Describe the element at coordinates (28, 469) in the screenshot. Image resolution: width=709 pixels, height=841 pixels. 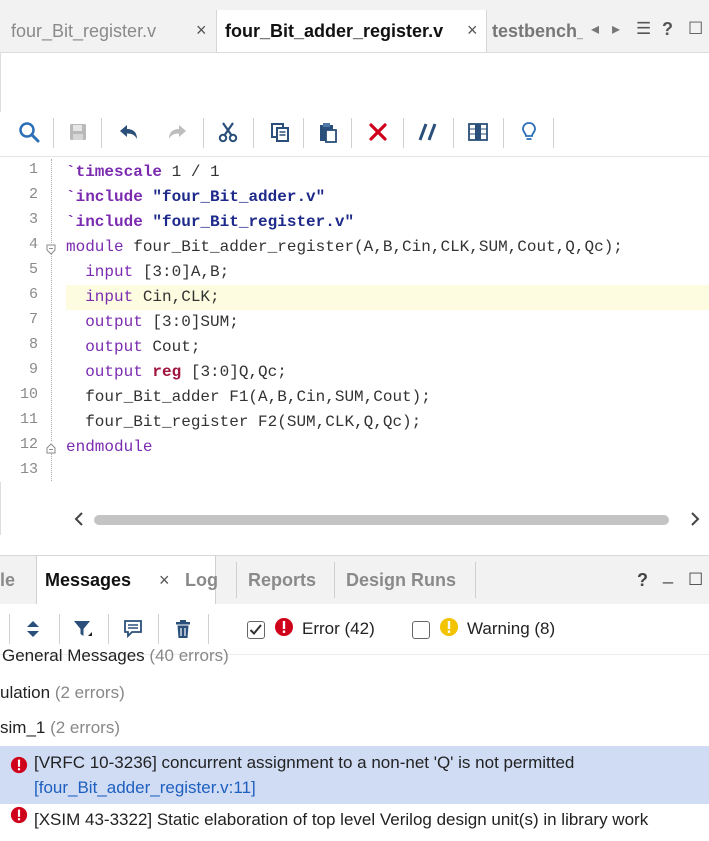
I see `line-number: 13` at that location.